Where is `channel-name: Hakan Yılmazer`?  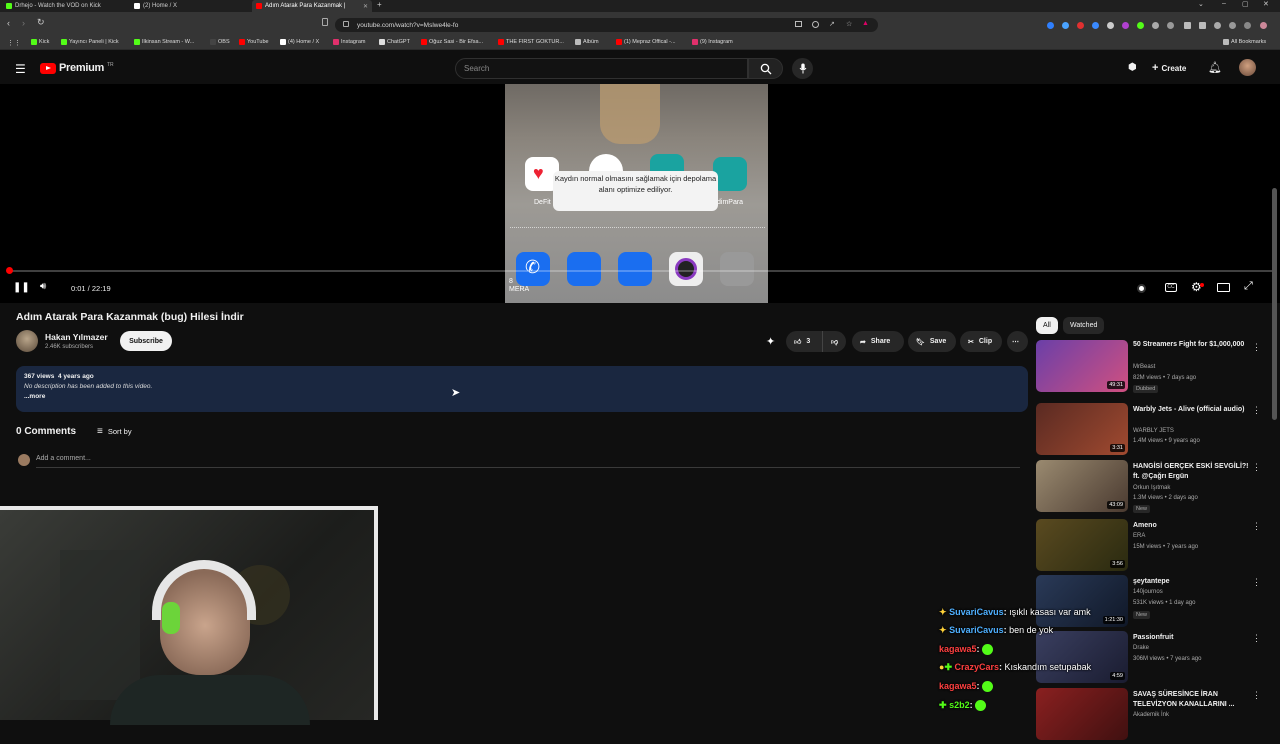 channel-name: Hakan Yılmazer is located at coordinates (76, 337).